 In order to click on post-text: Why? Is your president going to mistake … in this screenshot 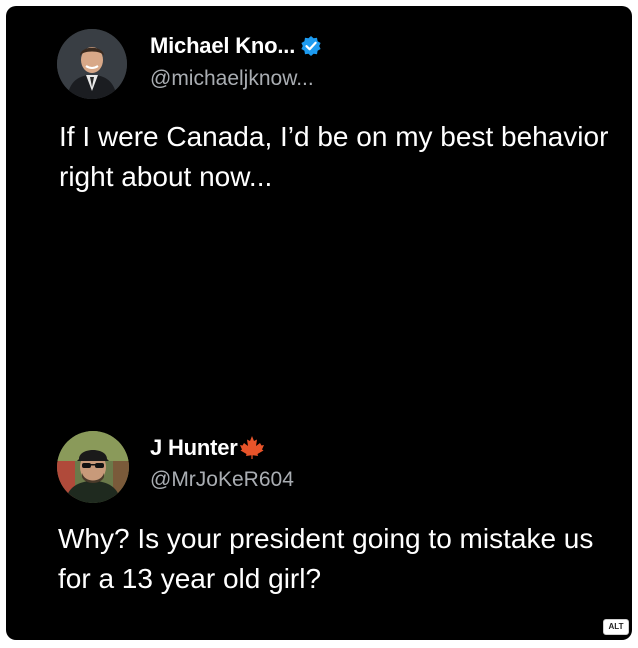, I will do `click(326, 558)`.